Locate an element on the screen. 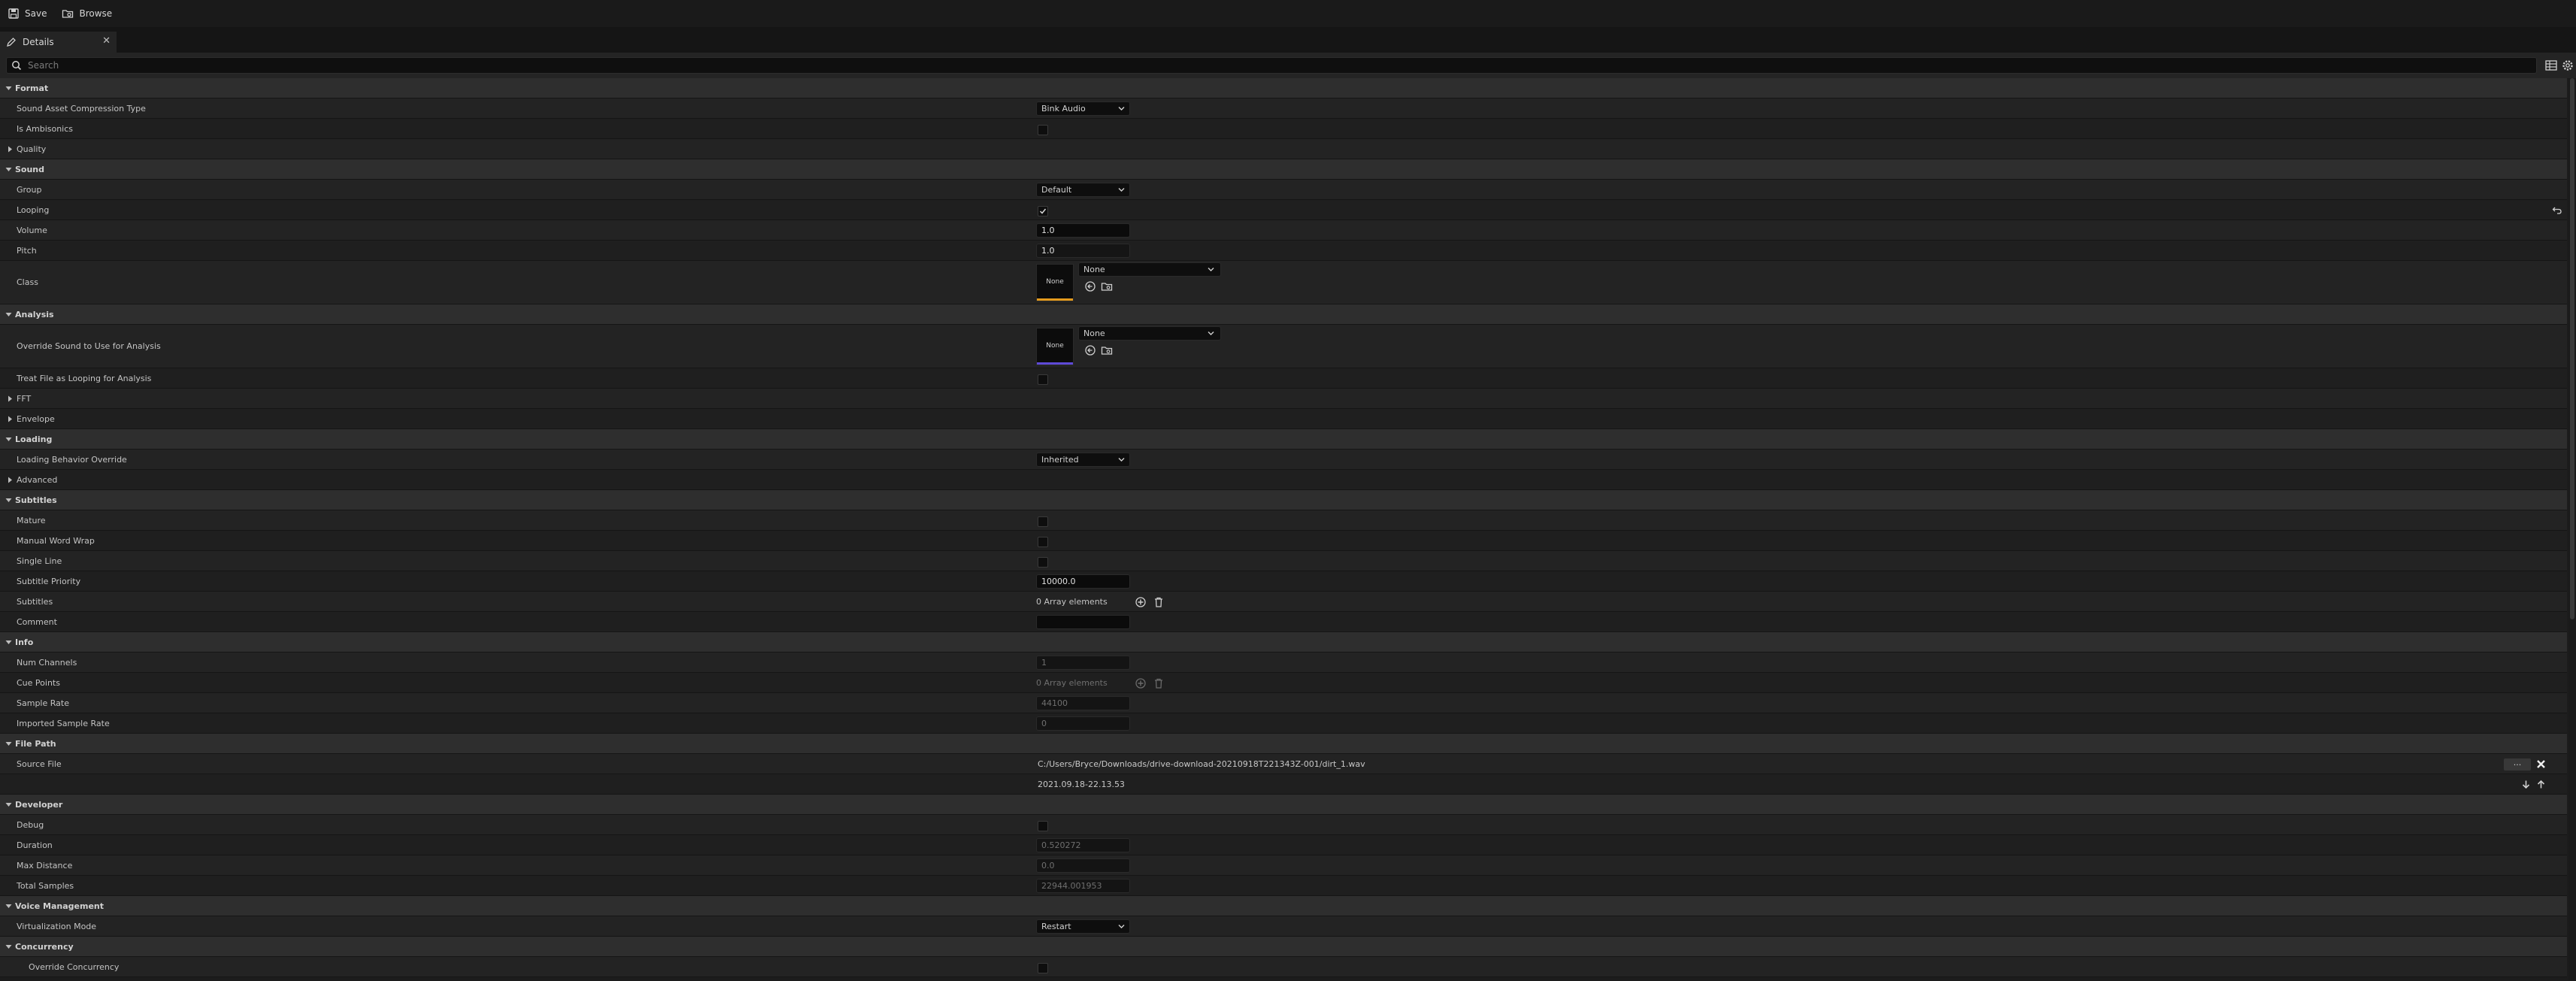  move-up-icon is located at coordinates (2541, 784).